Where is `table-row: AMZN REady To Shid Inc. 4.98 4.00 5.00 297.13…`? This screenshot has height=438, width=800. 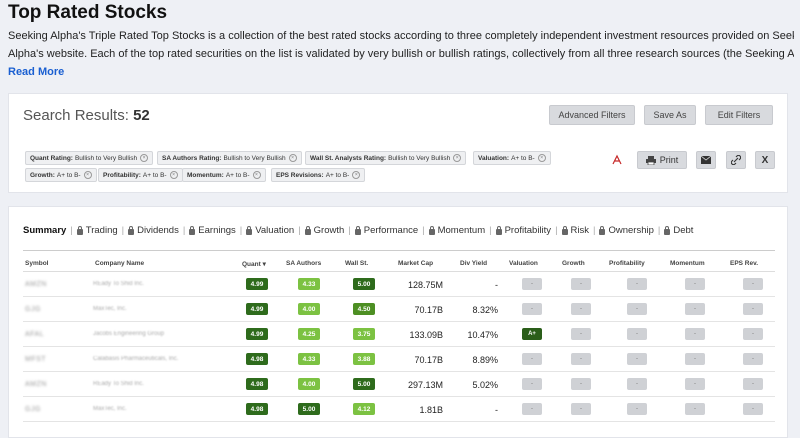
table-row: AMZN REady To Shid Inc. 4.98 4.00 5.00 297.13… is located at coordinates (399, 384).